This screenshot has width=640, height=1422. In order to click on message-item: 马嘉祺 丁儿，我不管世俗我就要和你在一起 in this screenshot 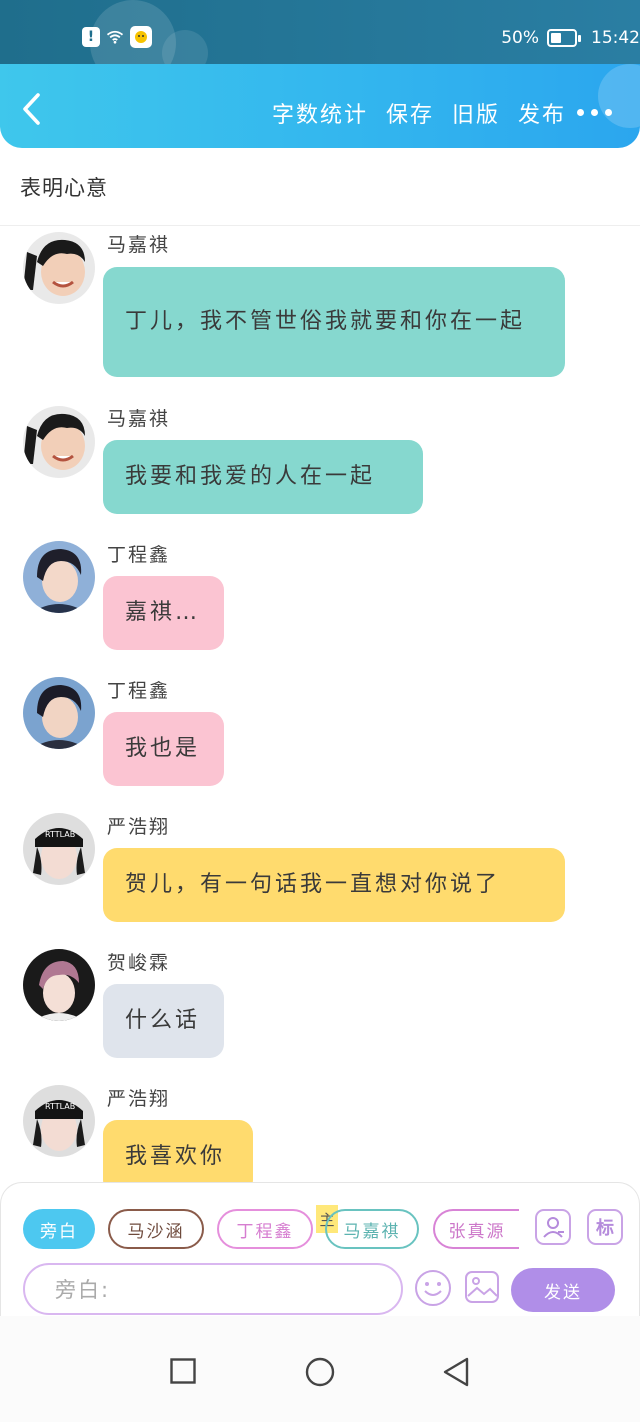, I will do `click(320, 305)`.